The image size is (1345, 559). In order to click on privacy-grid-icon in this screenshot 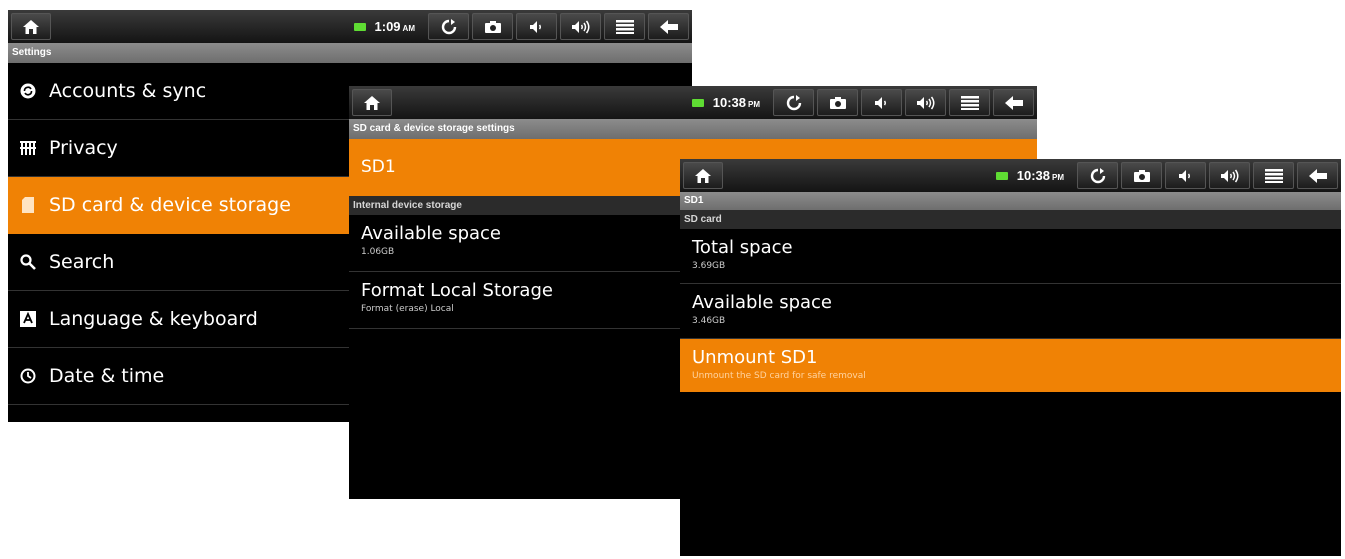, I will do `click(28, 148)`.